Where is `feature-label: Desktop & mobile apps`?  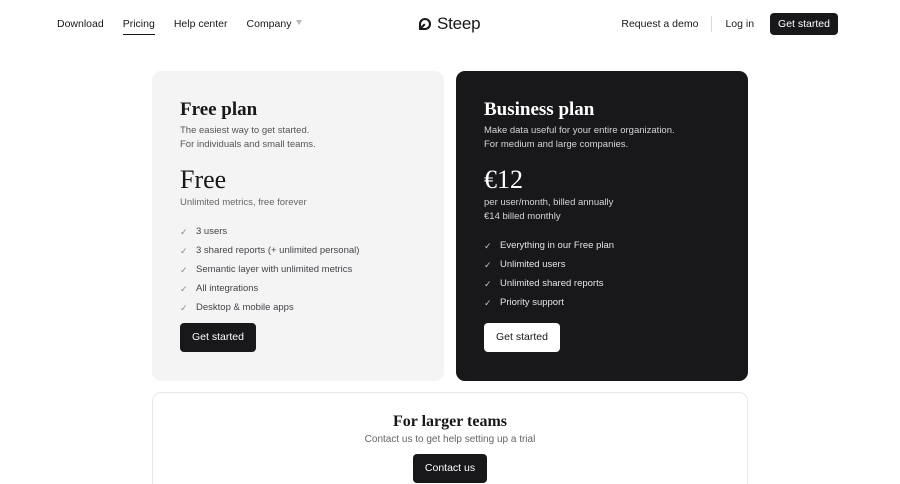
feature-label: Desktop & mobile apps is located at coordinates (245, 307).